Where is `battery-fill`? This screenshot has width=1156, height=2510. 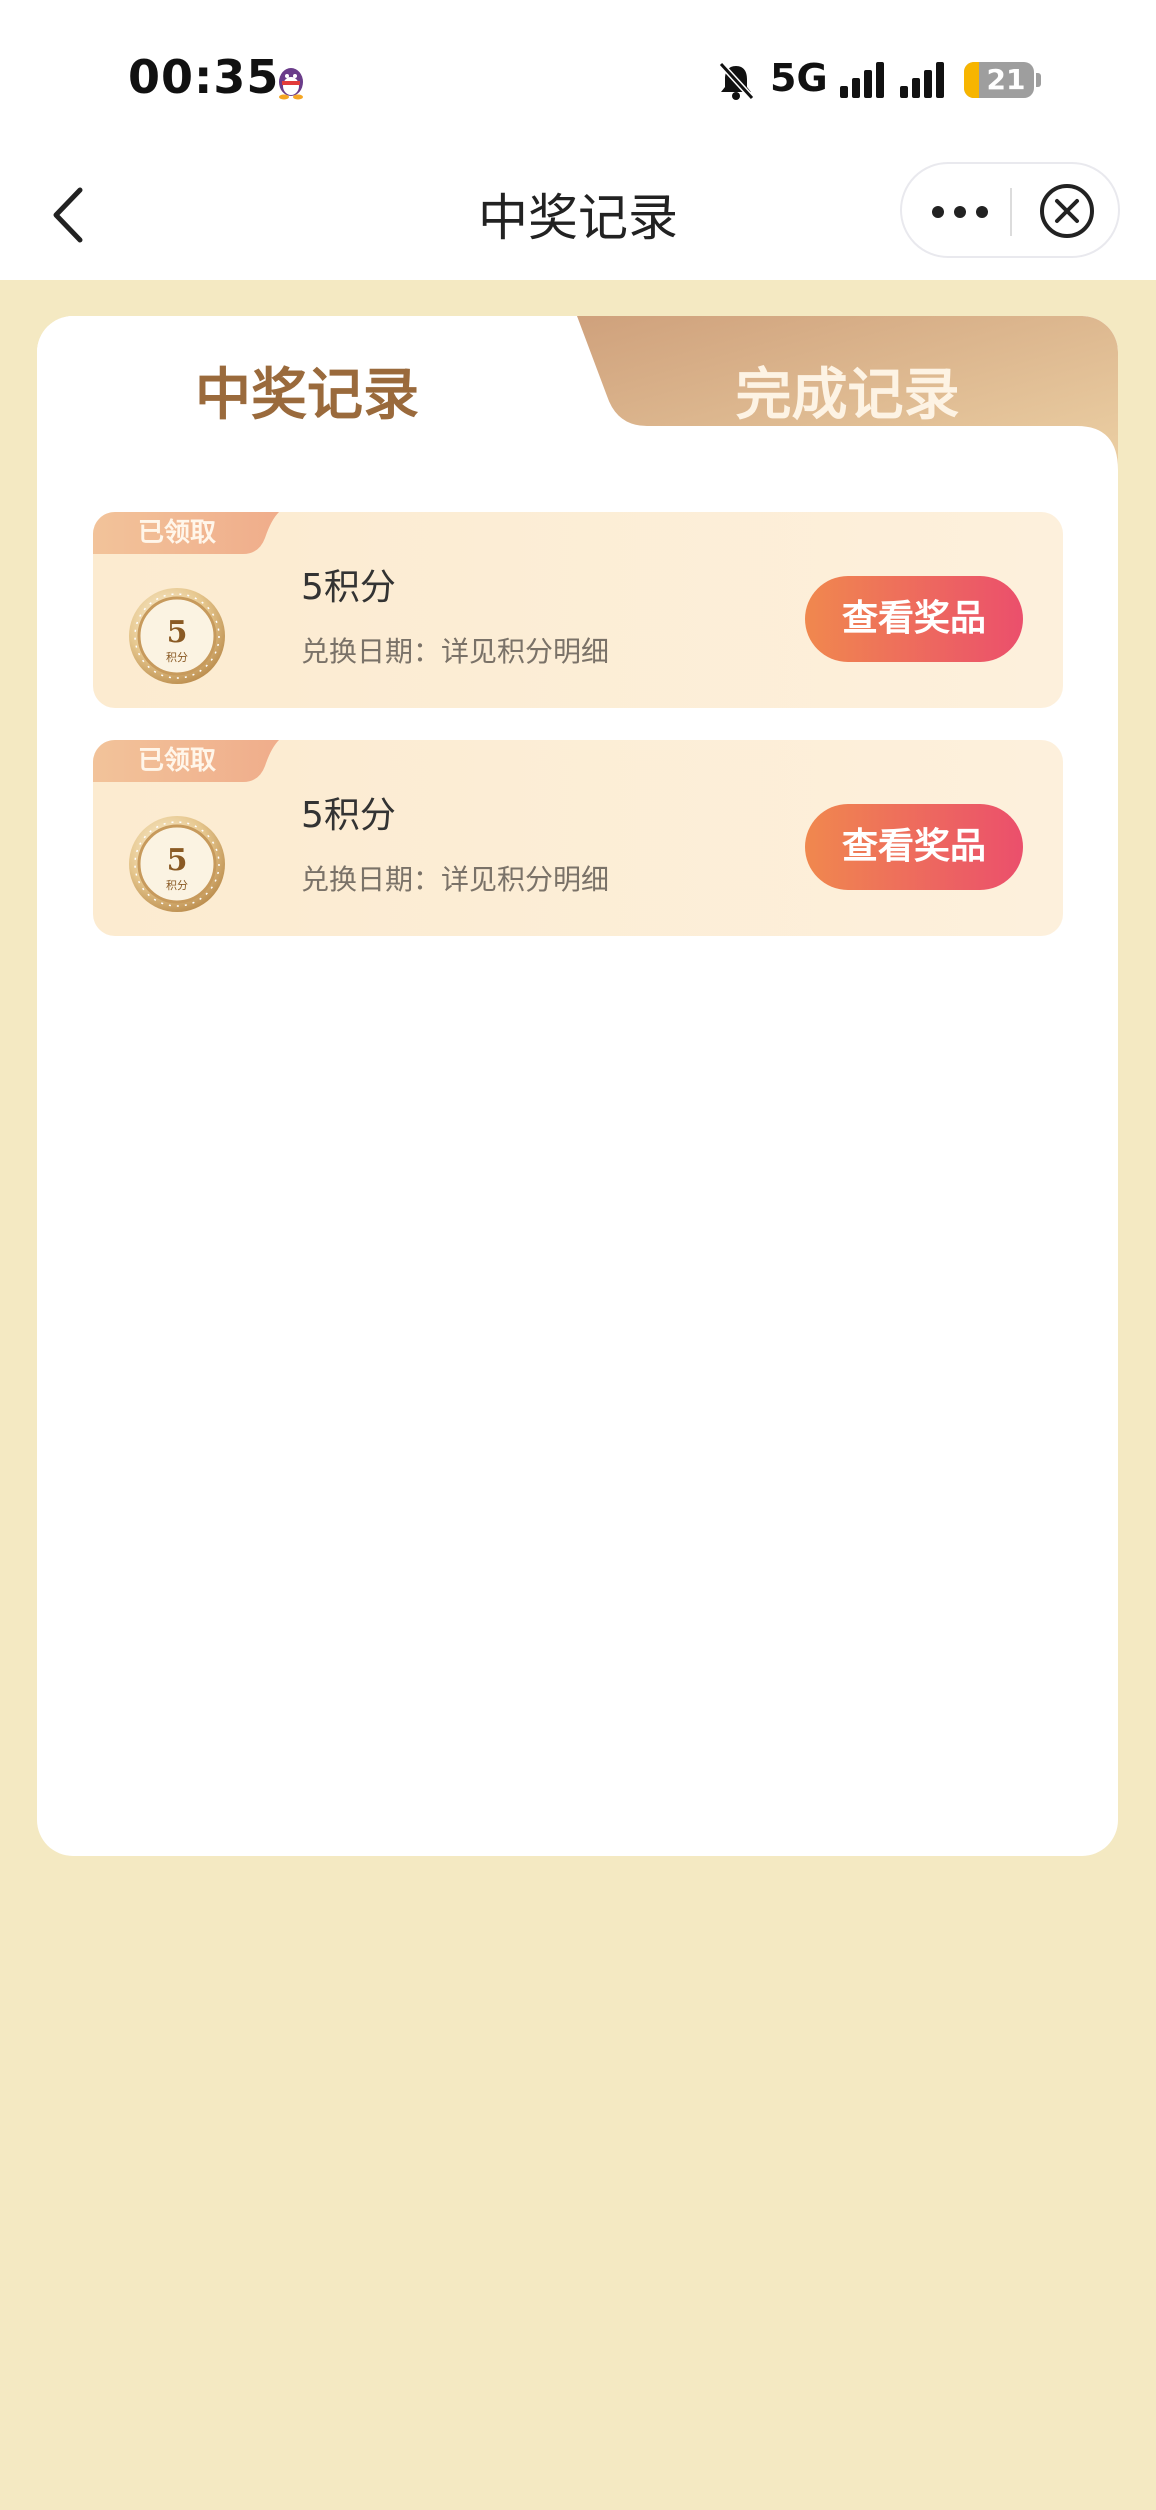 battery-fill is located at coordinates (971, 80).